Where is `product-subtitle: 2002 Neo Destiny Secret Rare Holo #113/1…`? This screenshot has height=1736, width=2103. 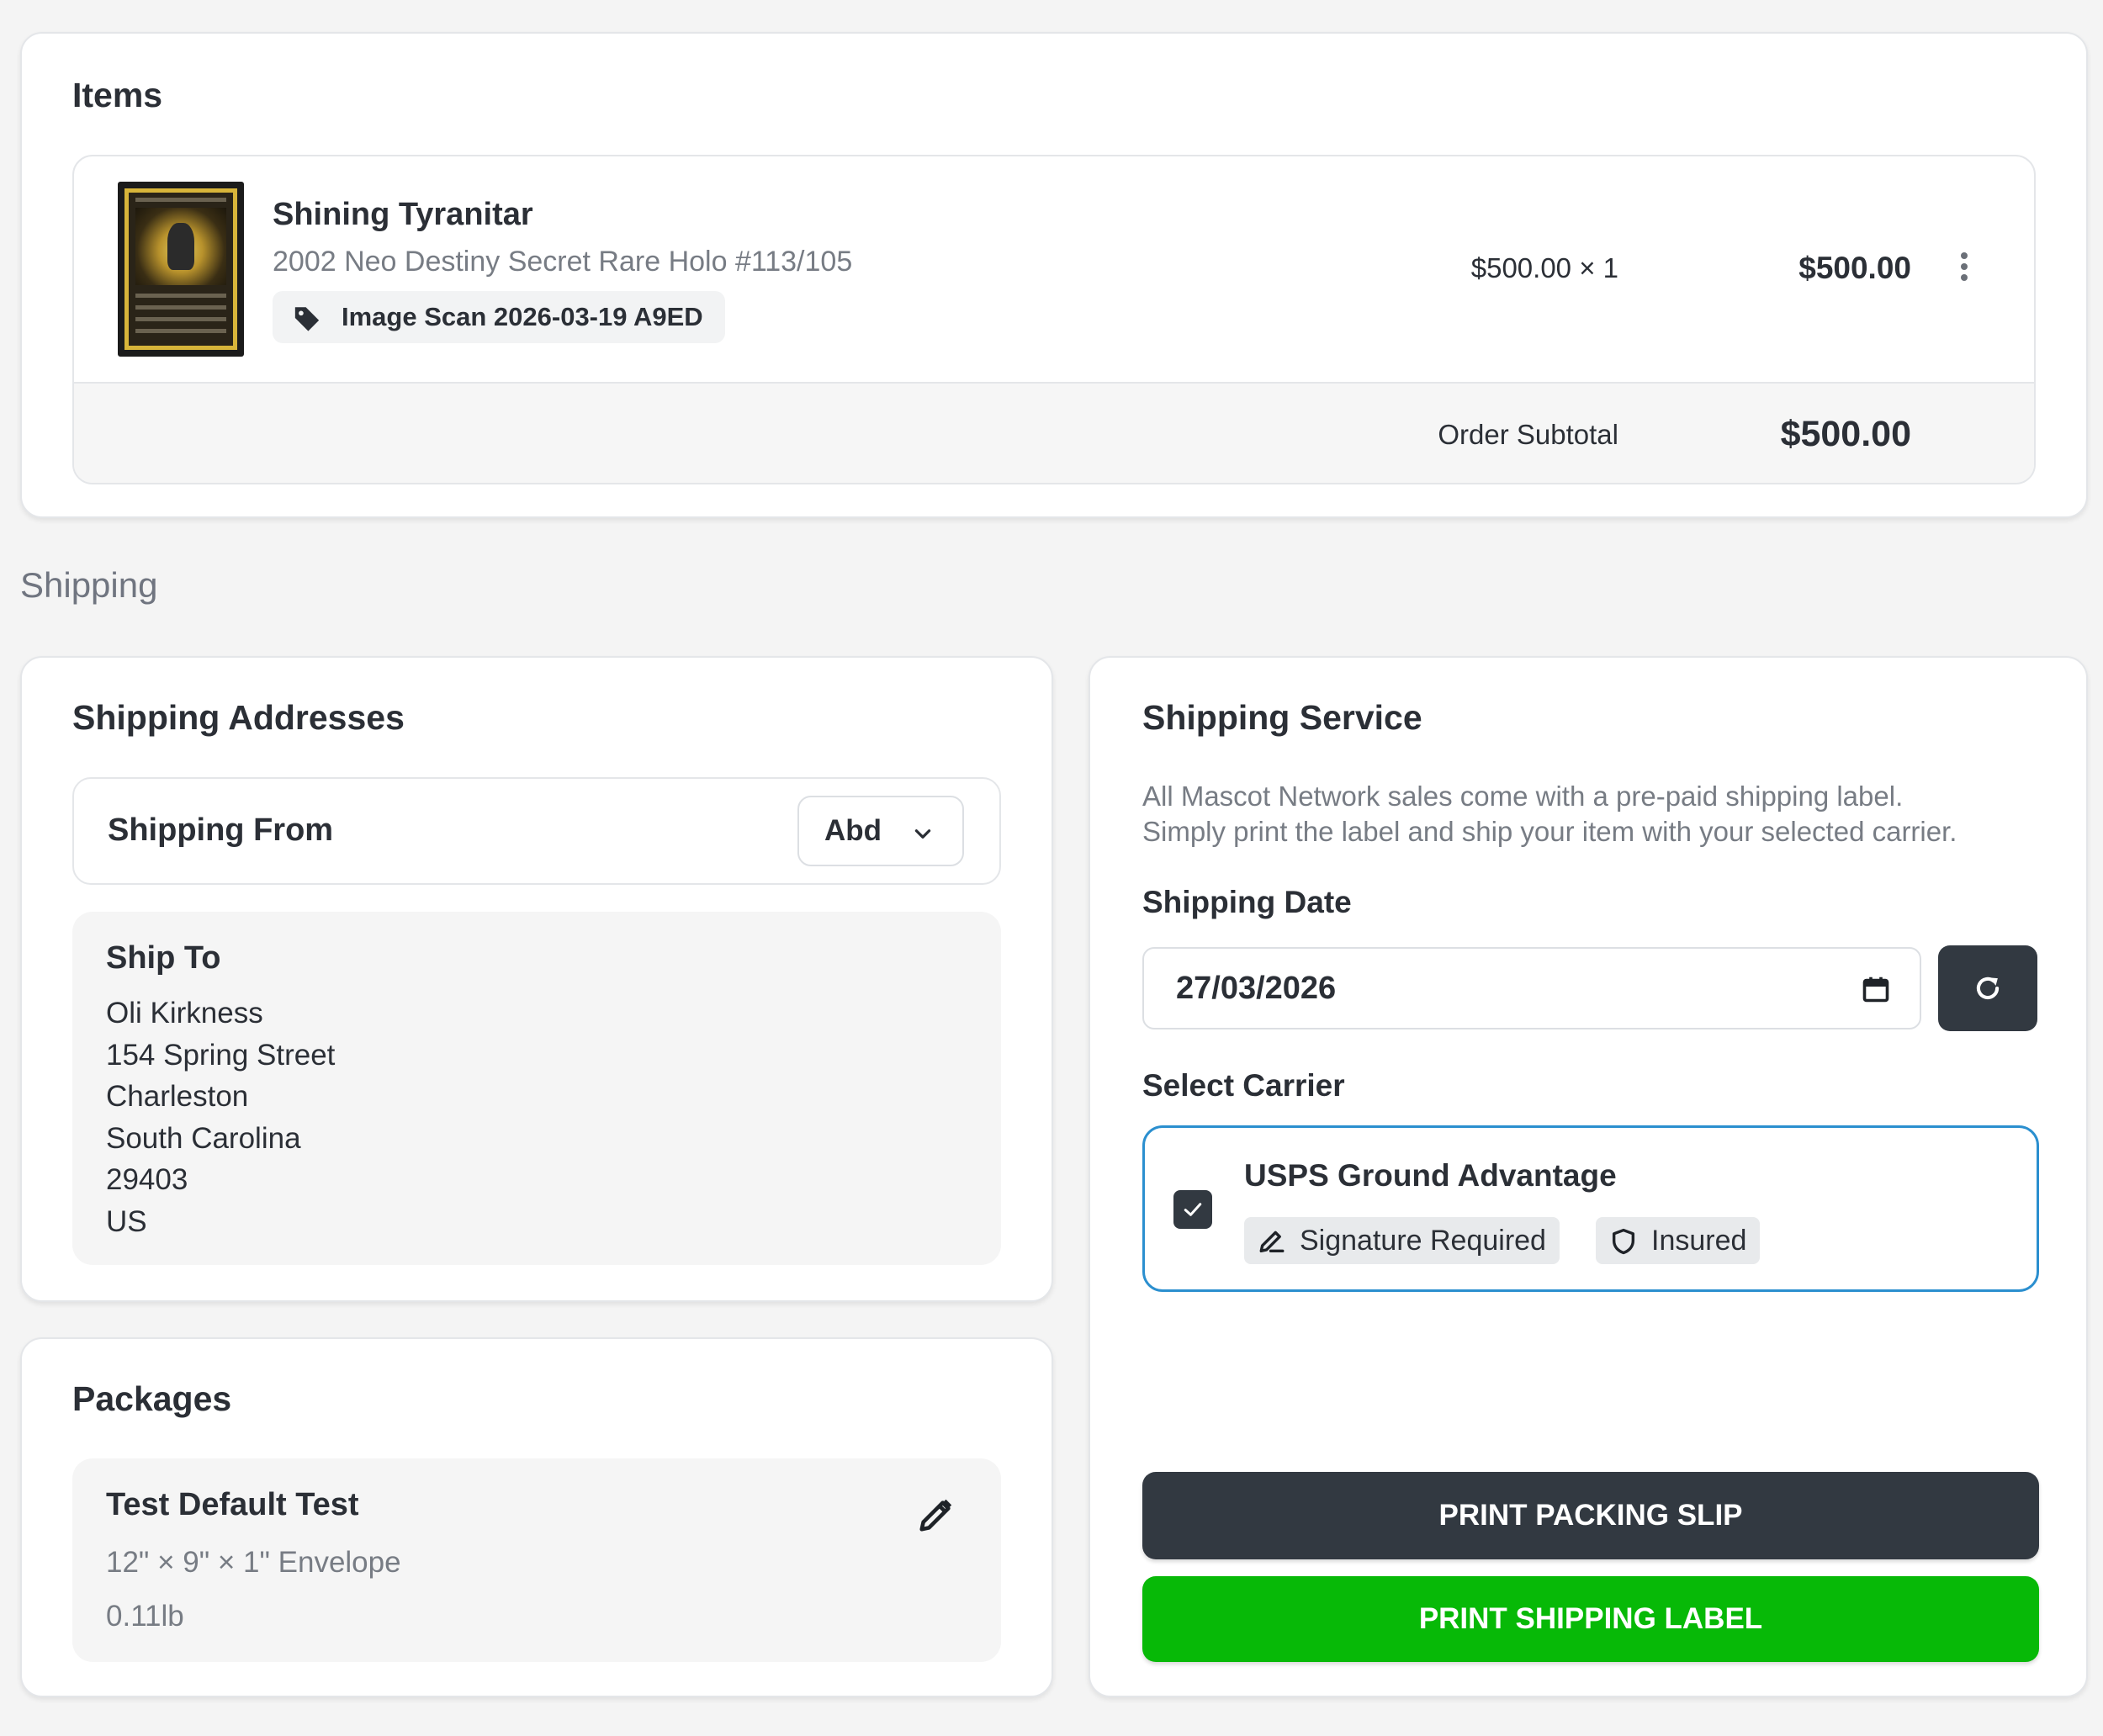 product-subtitle: 2002 Neo Destiny Secret Rare Holo #113/1… is located at coordinates (563, 262).